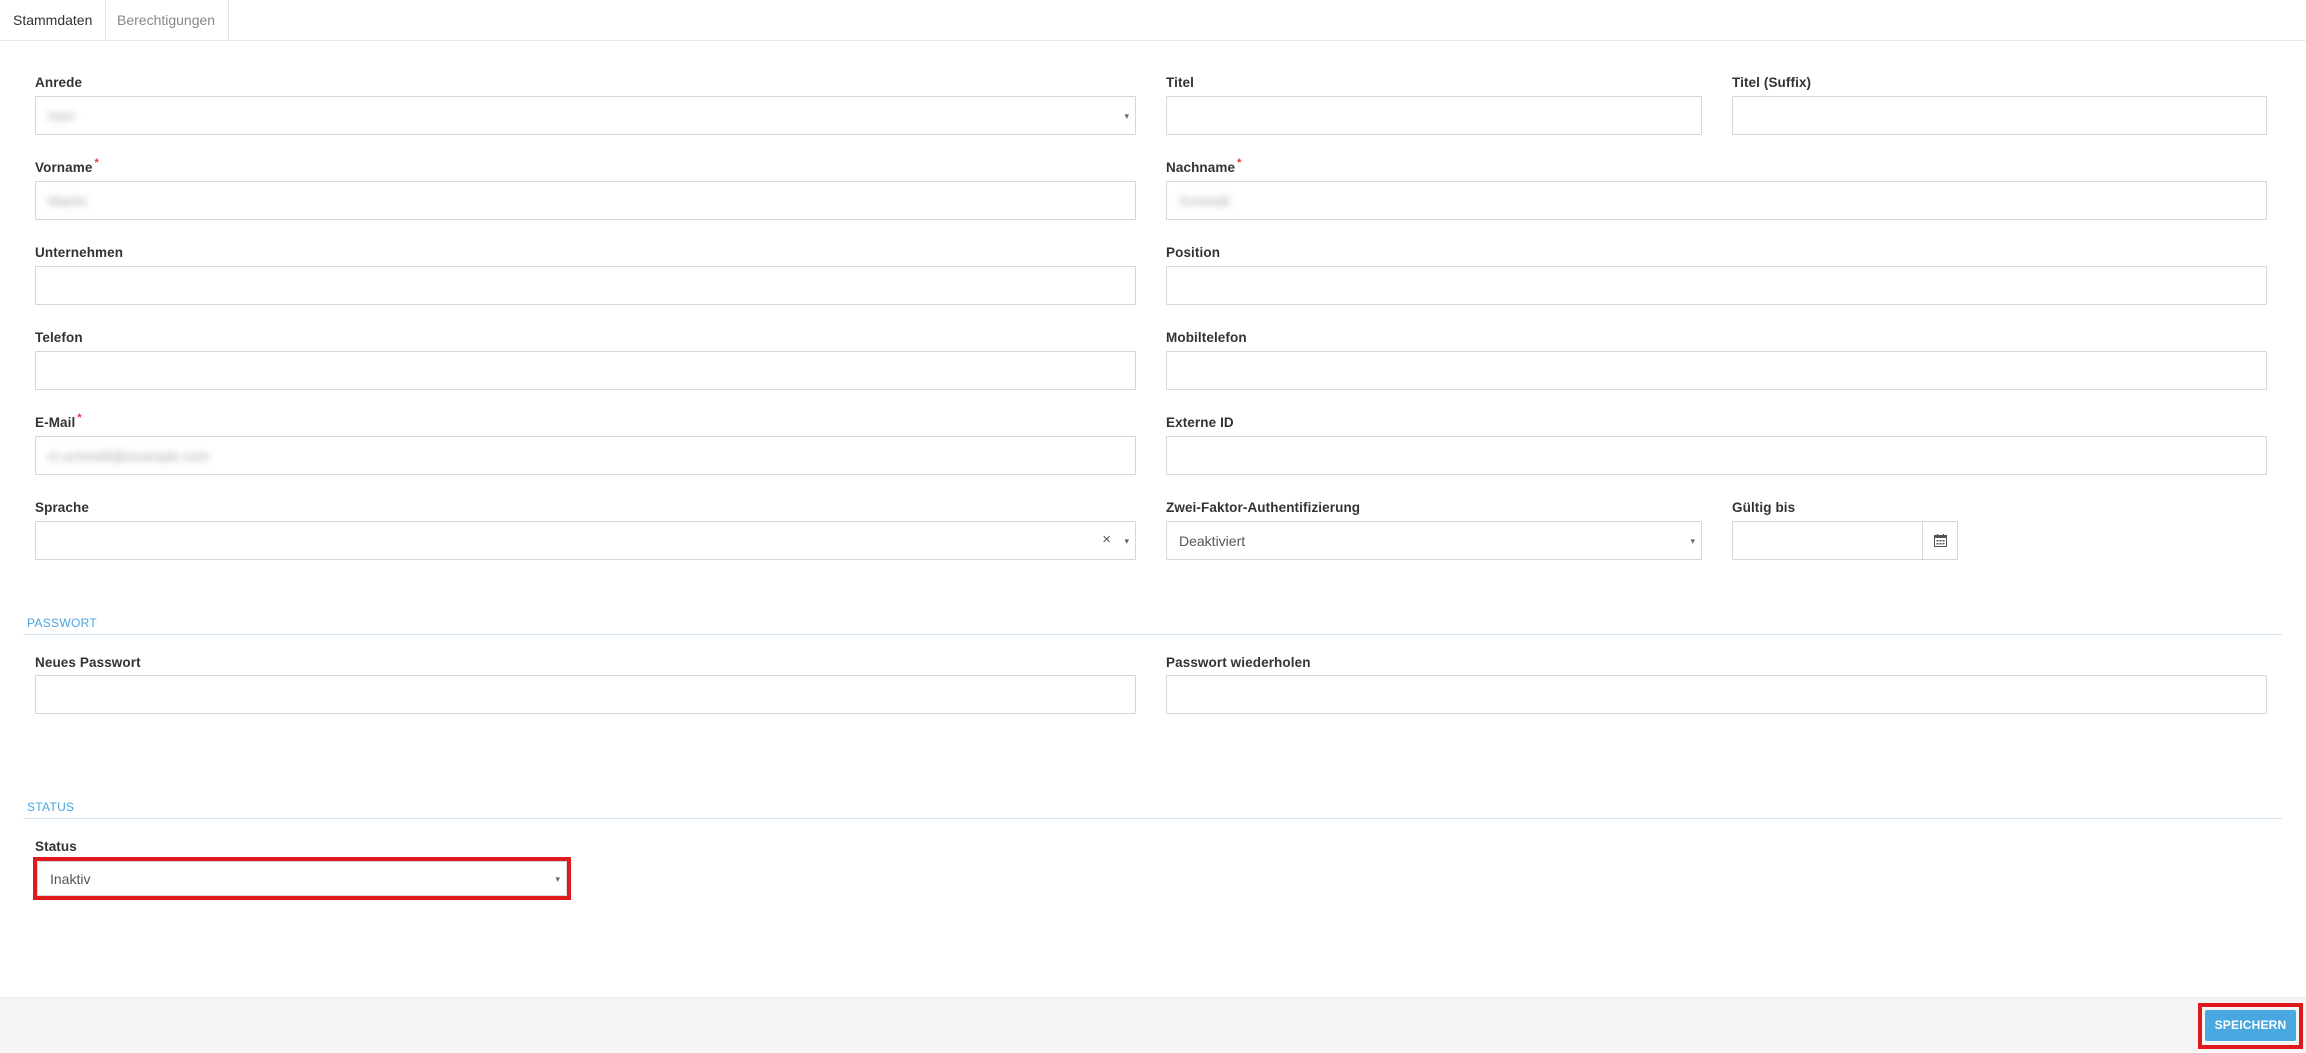 This screenshot has height=1053, width=2306. What do you see at coordinates (51, 807) in the screenshot?
I see `section-title-status: STATUS` at bounding box center [51, 807].